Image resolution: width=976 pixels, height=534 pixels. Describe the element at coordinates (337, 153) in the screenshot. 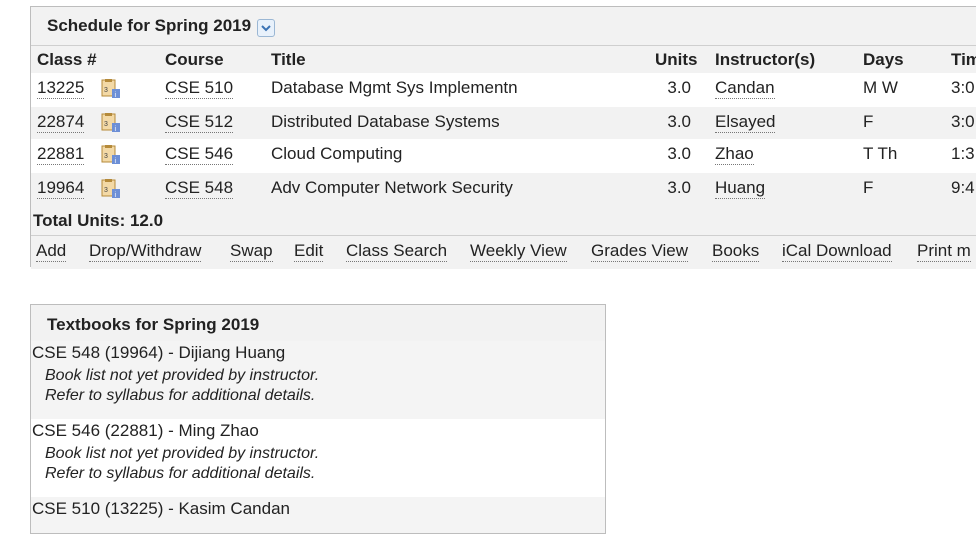

I see `course-title: Cloud Computing` at that location.